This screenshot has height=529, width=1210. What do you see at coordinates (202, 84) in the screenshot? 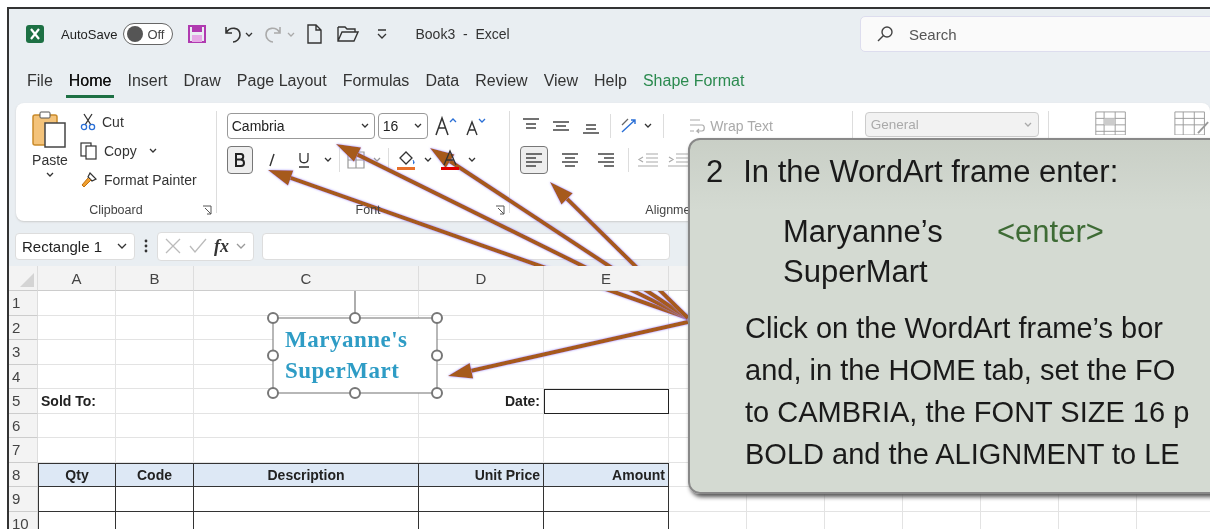
I see `ribbon-tab: Draw` at bounding box center [202, 84].